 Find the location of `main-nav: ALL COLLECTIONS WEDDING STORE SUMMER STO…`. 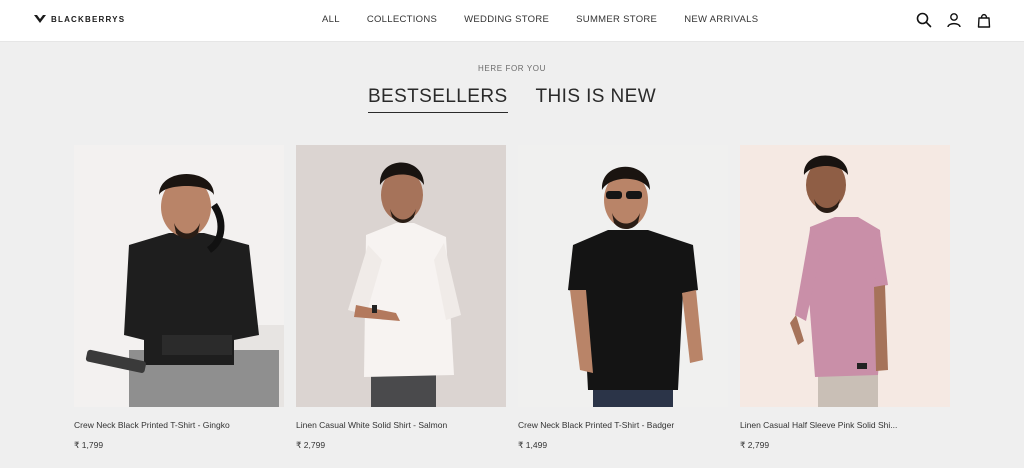

main-nav: ALL COLLECTIONS WEDDING STORE SUMMER STO… is located at coordinates (553, 19).